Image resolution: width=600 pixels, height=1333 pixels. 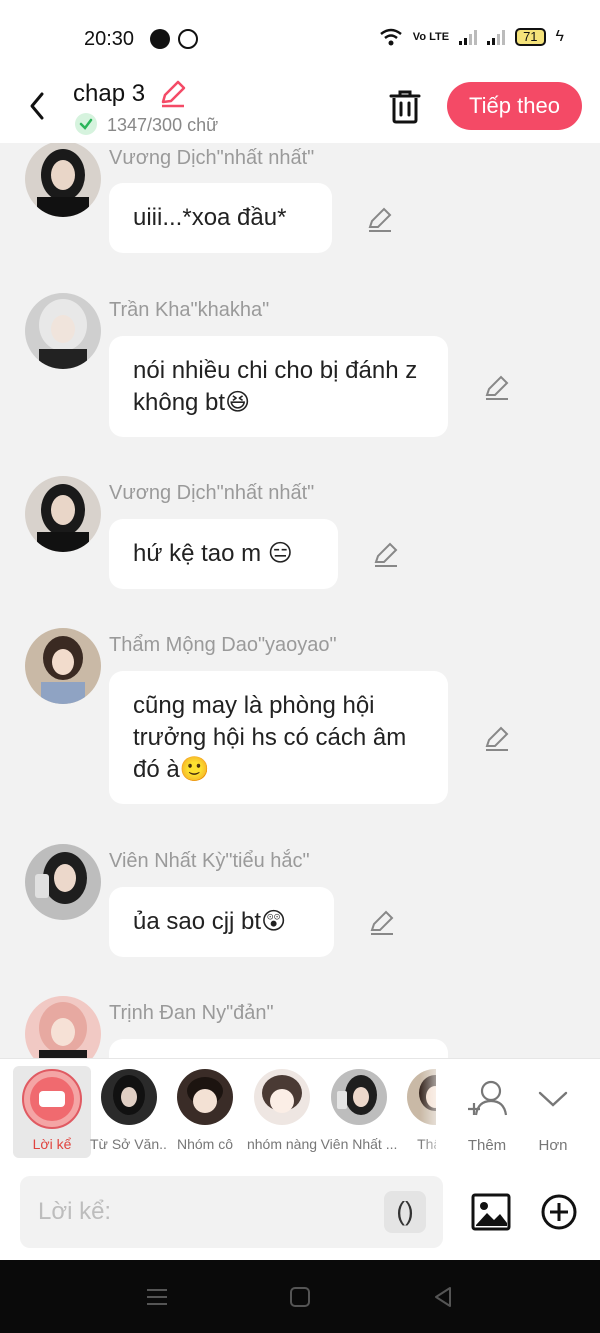 I want to click on home-button, so click(x=300, y=1297).